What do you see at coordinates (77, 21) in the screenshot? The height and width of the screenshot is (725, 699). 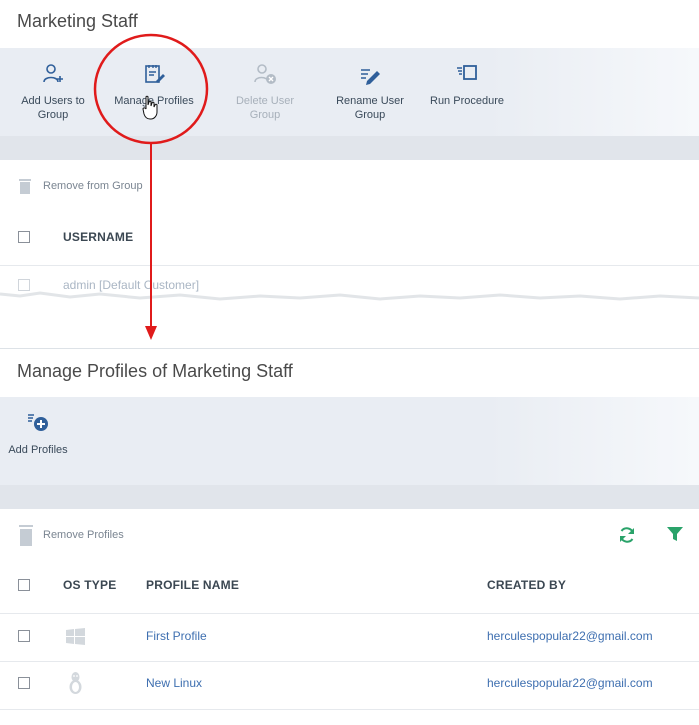 I see `page-title: Marketing Staff` at bounding box center [77, 21].